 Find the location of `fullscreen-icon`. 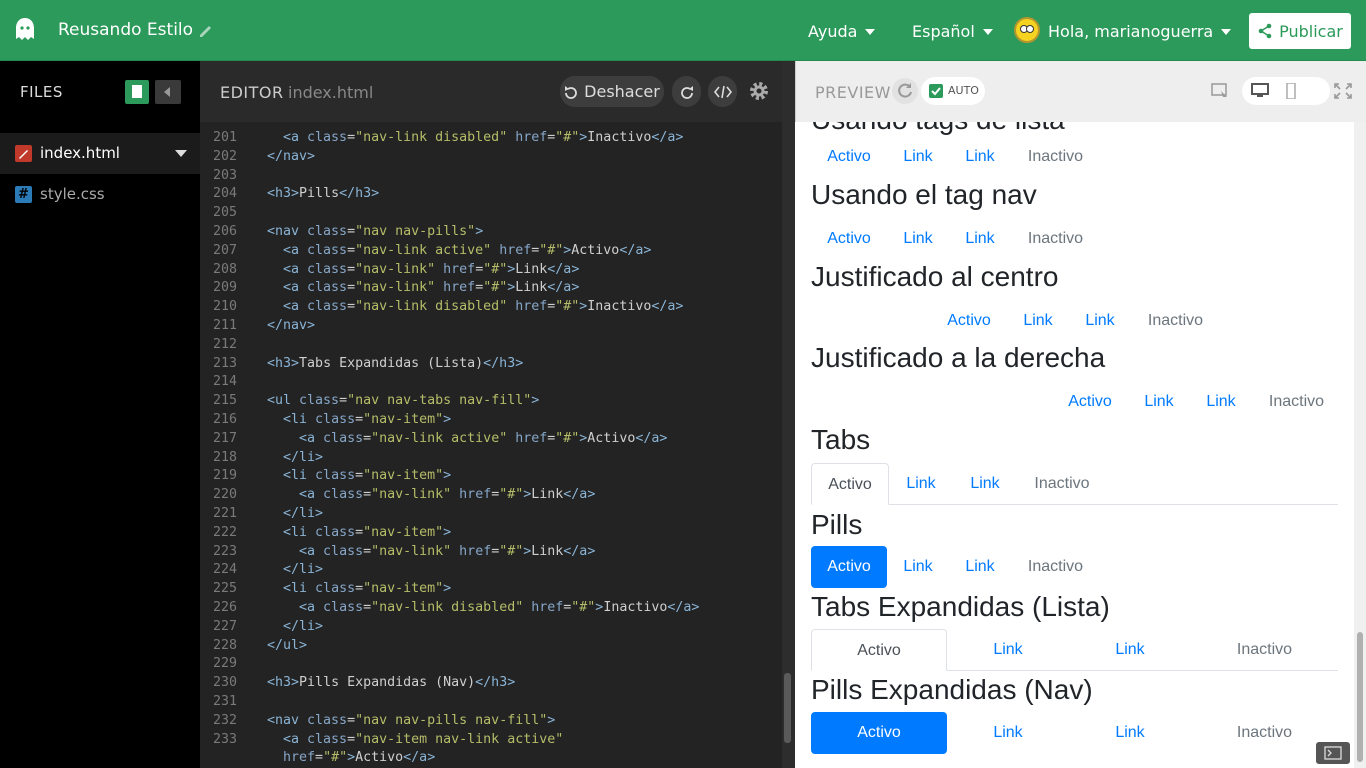

fullscreen-icon is located at coordinates (1343, 91).